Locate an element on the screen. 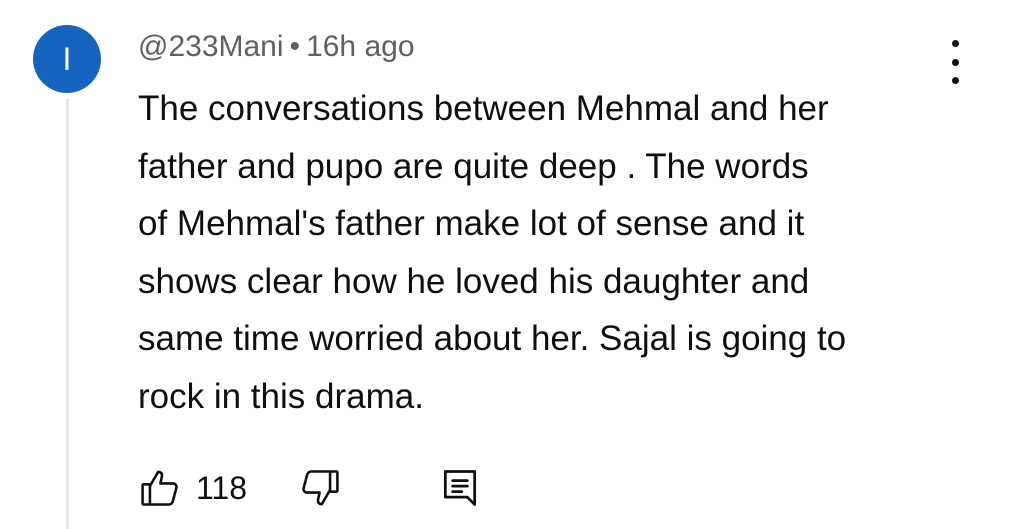 The image size is (1024, 529). thumbs-up-icon is located at coordinates (159, 488).